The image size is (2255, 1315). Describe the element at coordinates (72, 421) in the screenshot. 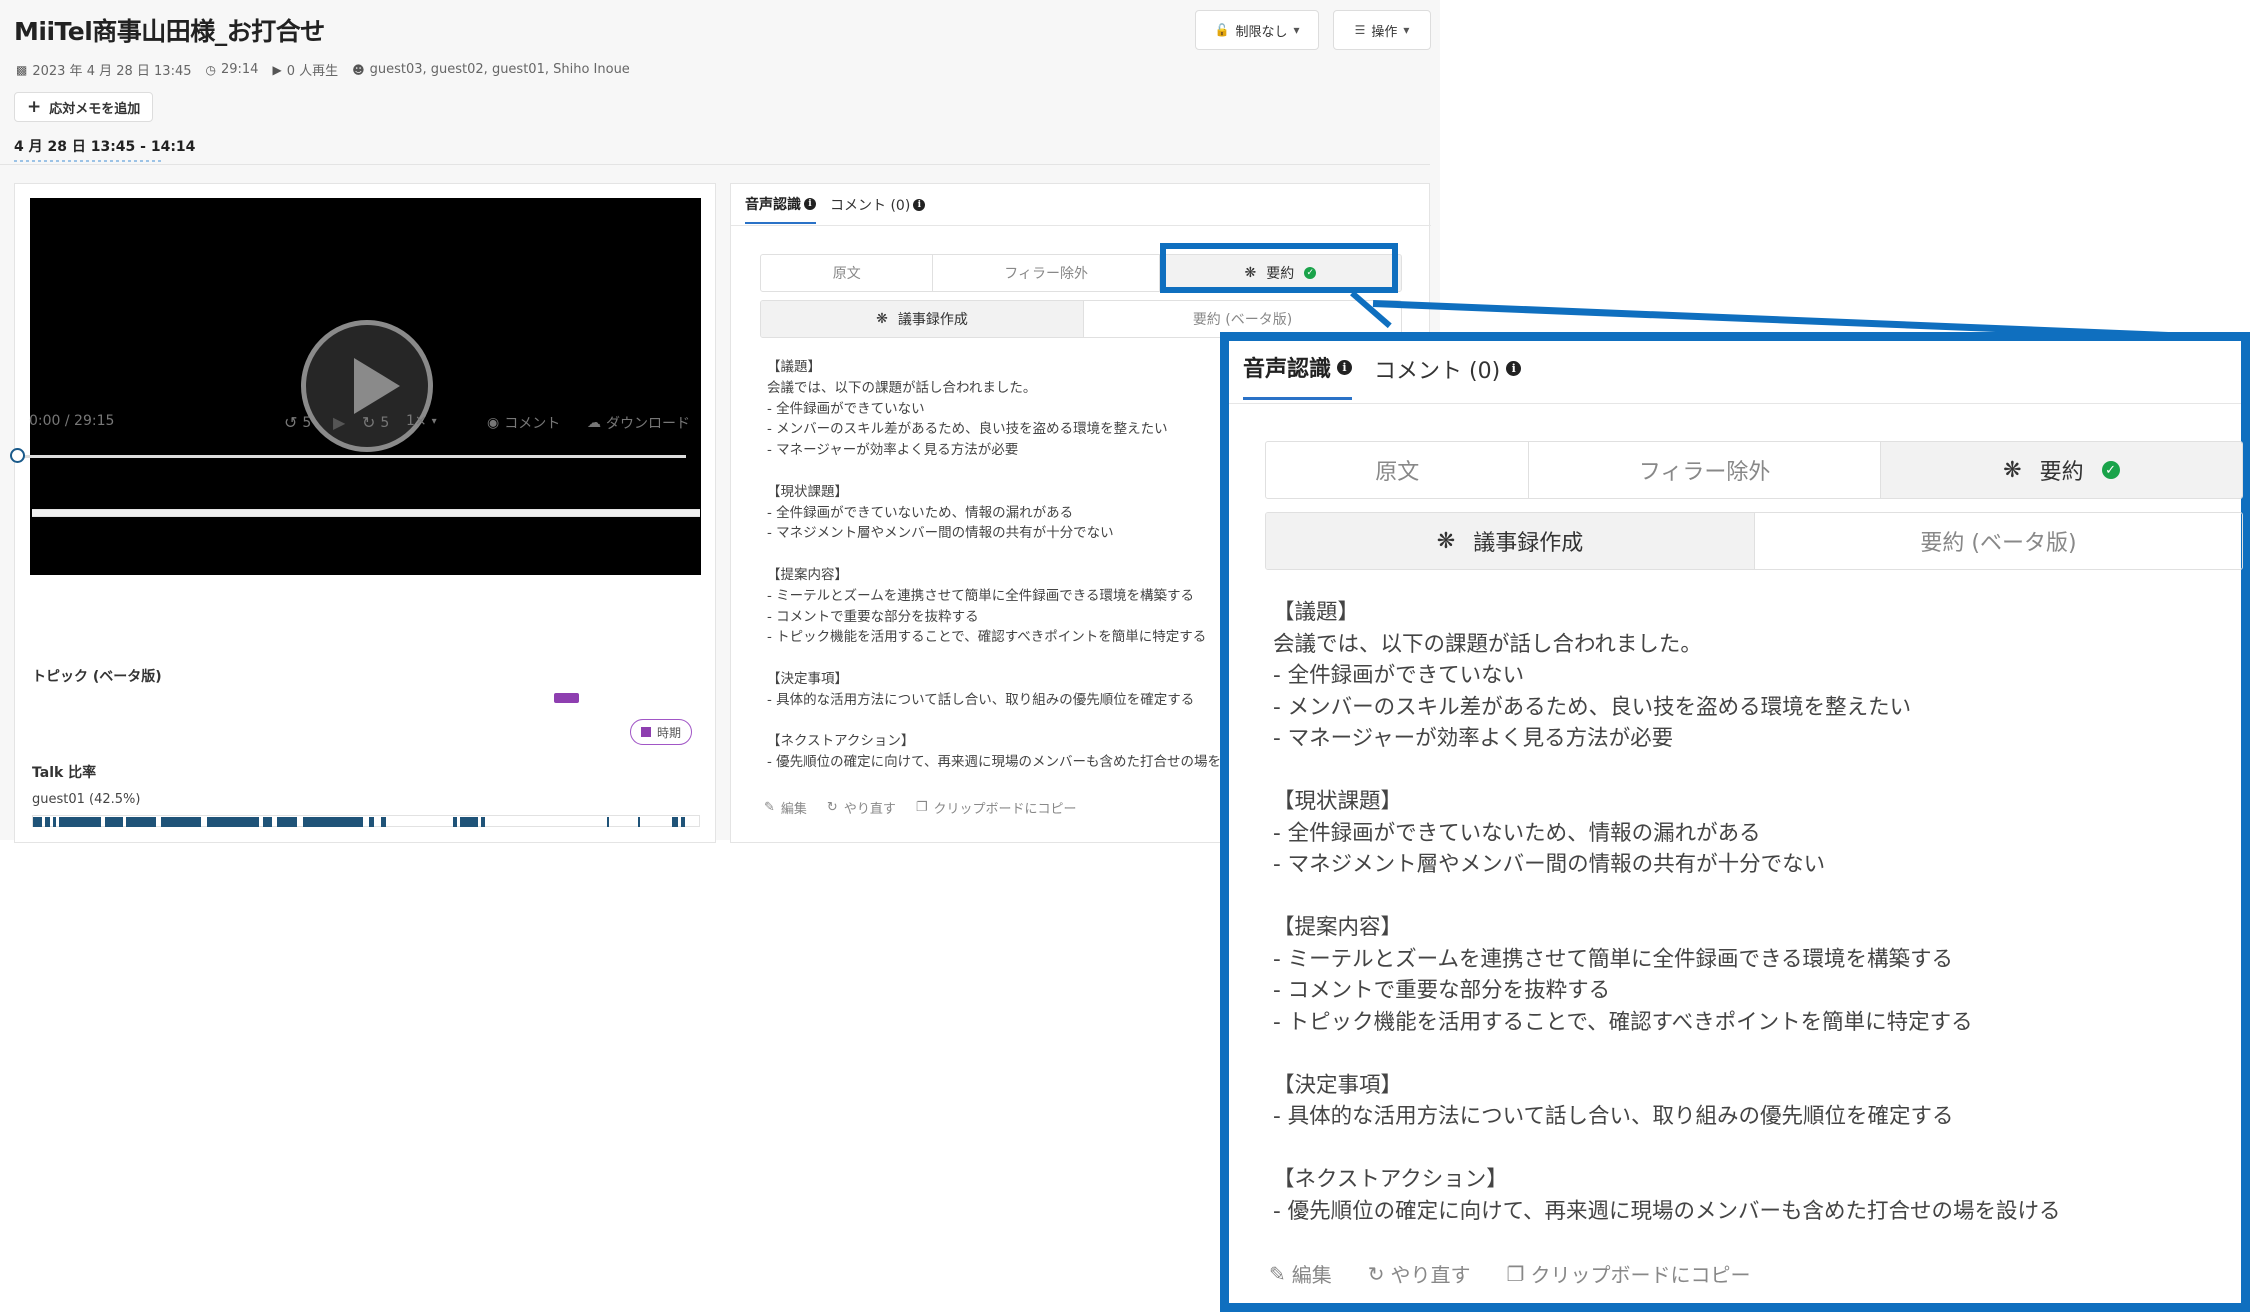

I see `player-time: 0:00 / 29:15` at that location.